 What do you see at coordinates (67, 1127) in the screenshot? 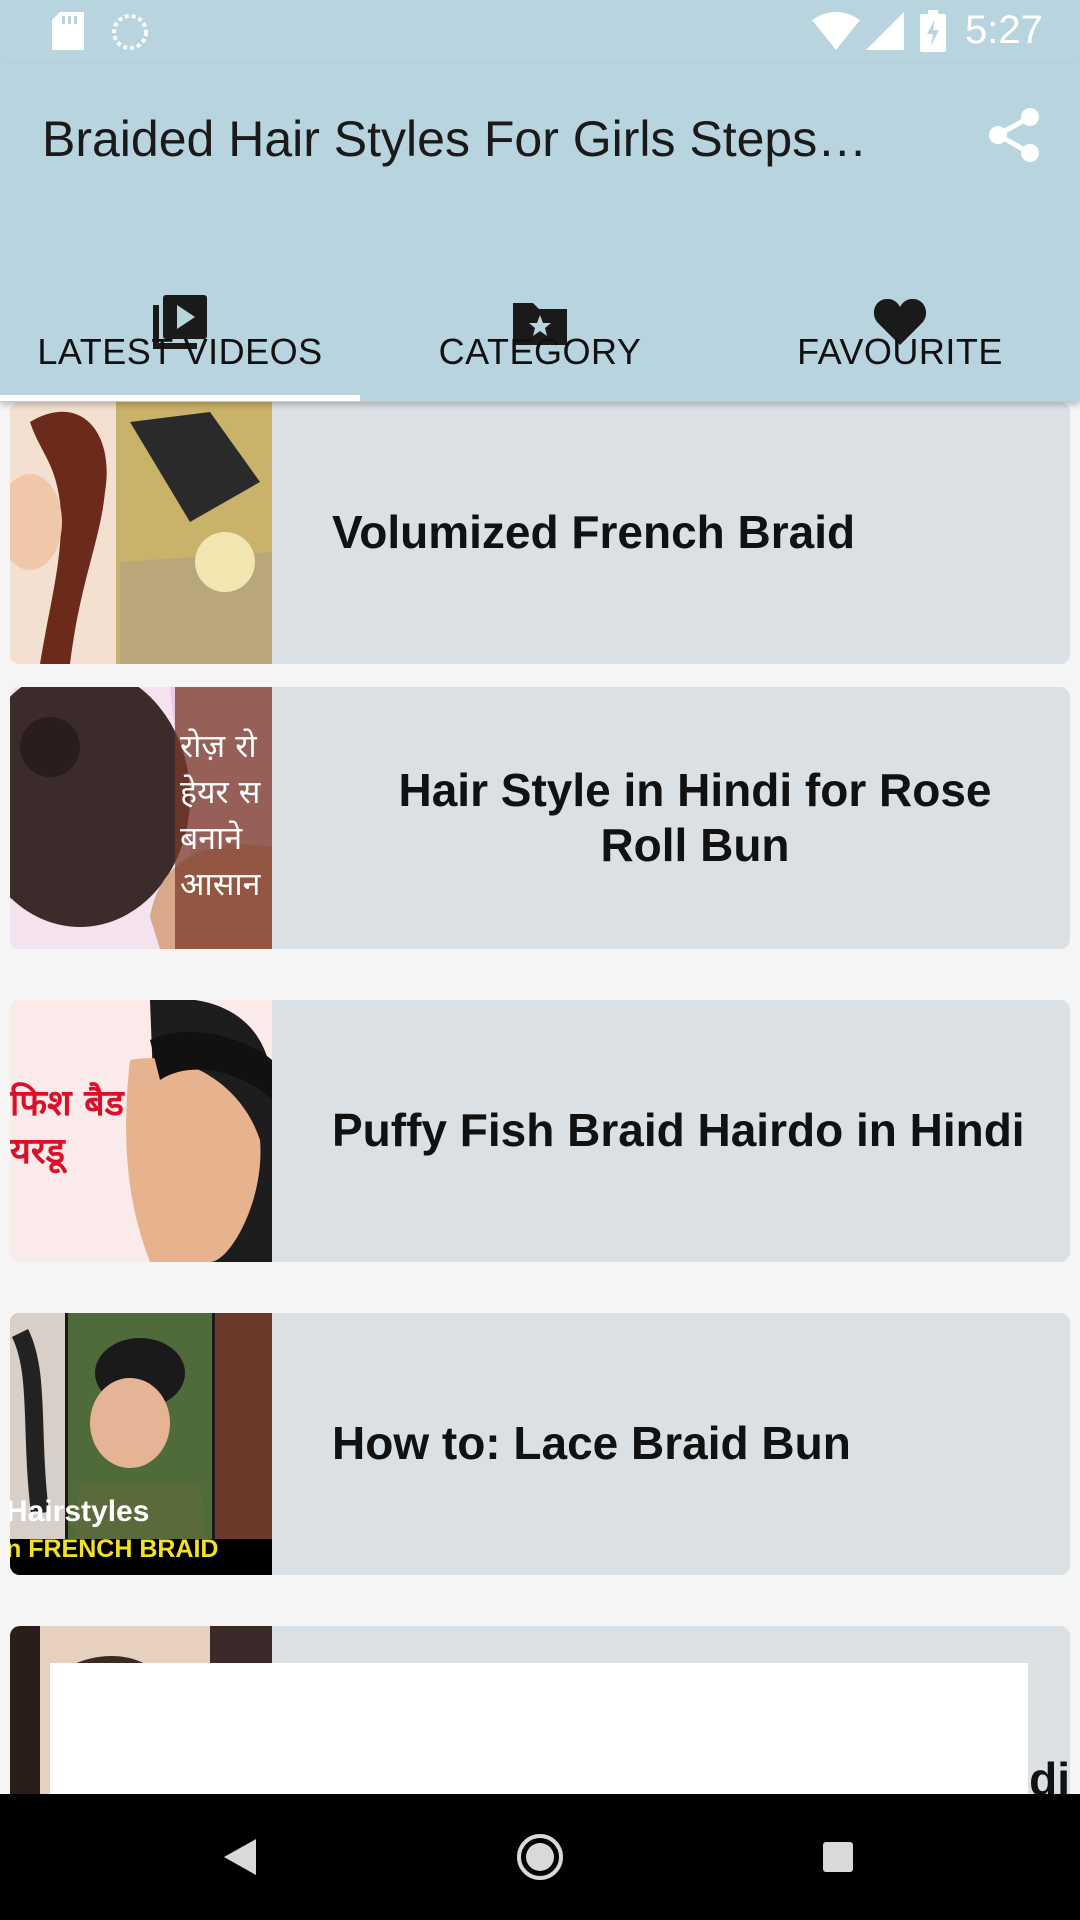
I see `thumbnail-caption: फिश बैड यरडू` at bounding box center [67, 1127].